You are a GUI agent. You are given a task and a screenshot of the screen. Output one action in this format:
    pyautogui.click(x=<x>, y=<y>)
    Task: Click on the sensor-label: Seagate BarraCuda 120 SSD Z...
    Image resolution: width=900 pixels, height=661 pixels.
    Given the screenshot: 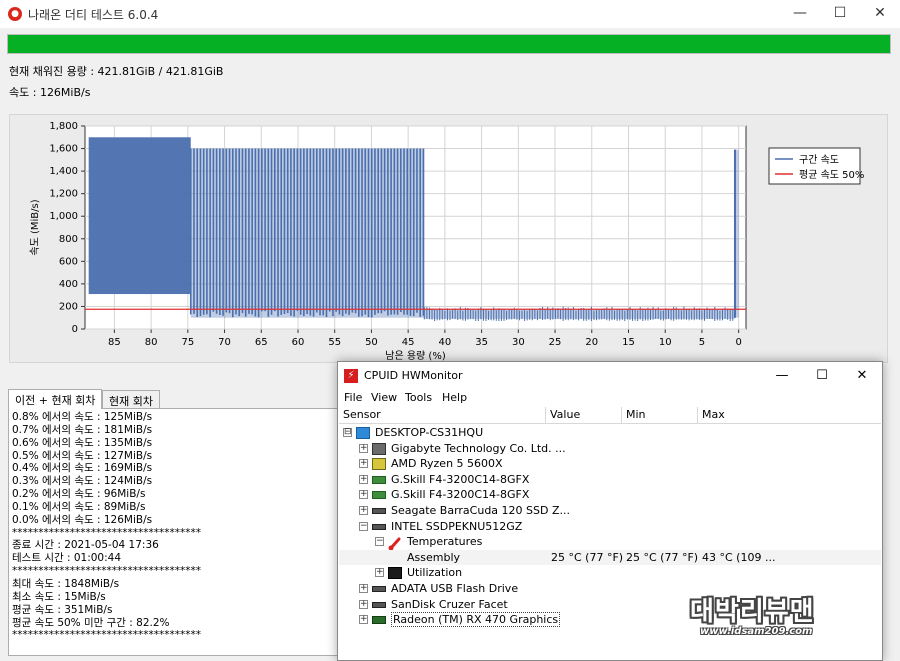 What is the action you would take?
    pyautogui.click(x=480, y=510)
    